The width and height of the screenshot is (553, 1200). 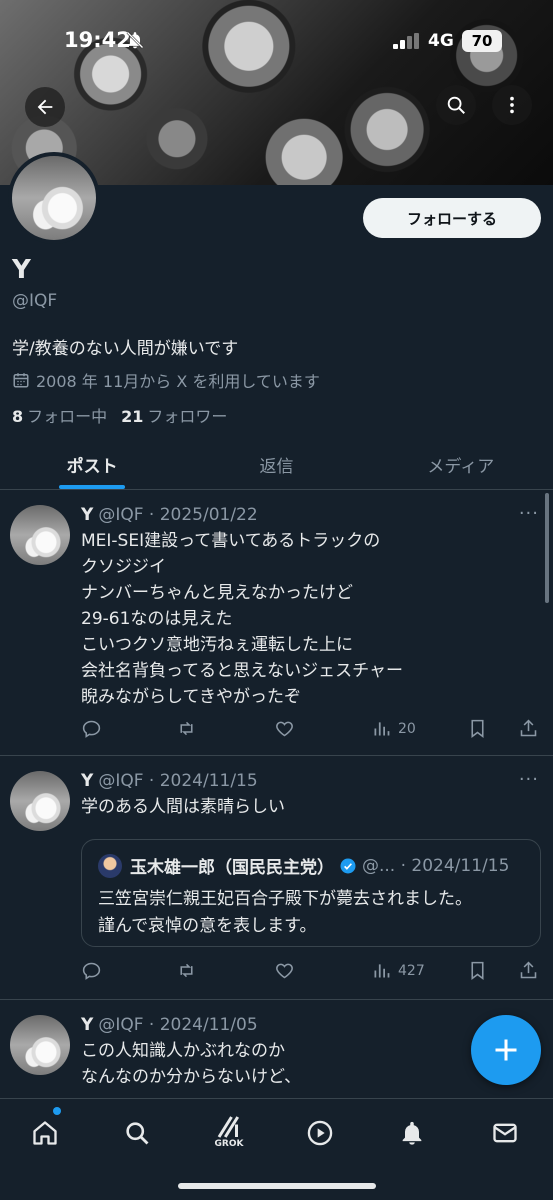 What do you see at coordinates (277, 1186) in the screenshot?
I see `home-indicator` at bounding box center [277, 1186].